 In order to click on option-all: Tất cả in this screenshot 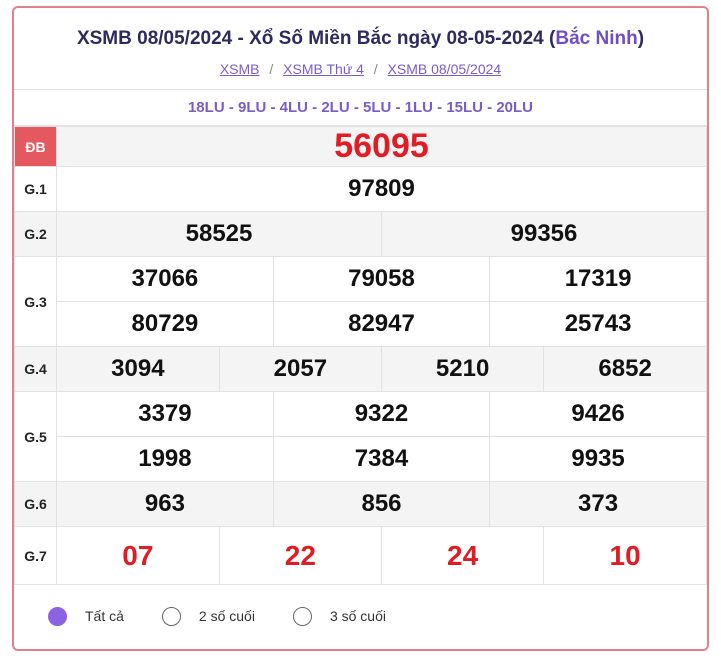, I will do `click(86, 616)`.